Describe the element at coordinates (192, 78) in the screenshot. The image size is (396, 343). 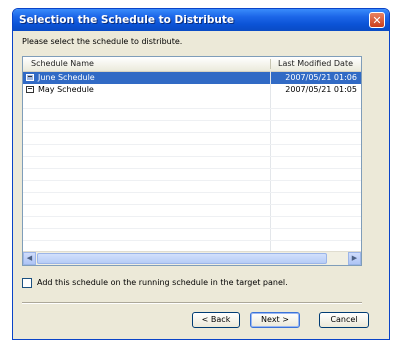
I see `list-item-june-schedule: June Schedule 2007/05/21 01:06` at that location.